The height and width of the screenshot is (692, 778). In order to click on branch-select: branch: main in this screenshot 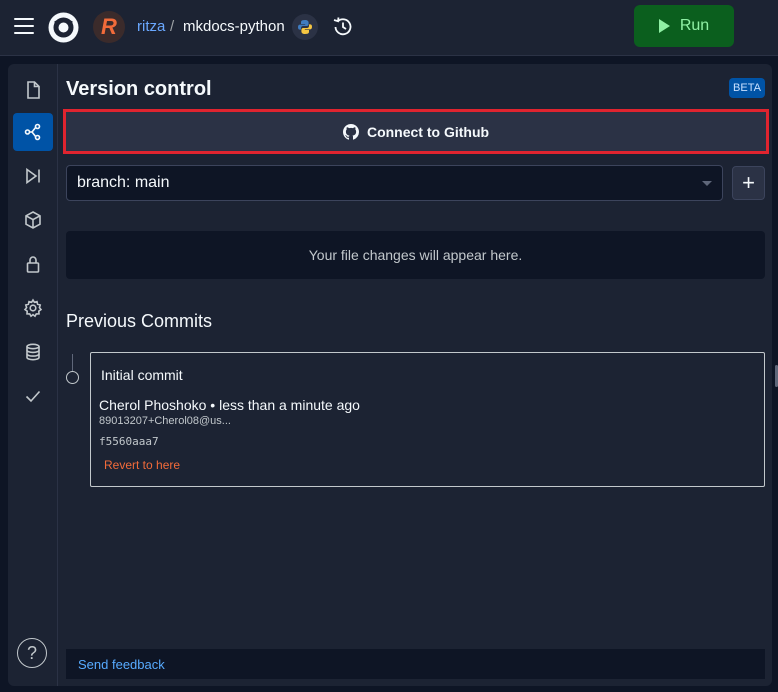, I will do `click(394, 183)`.